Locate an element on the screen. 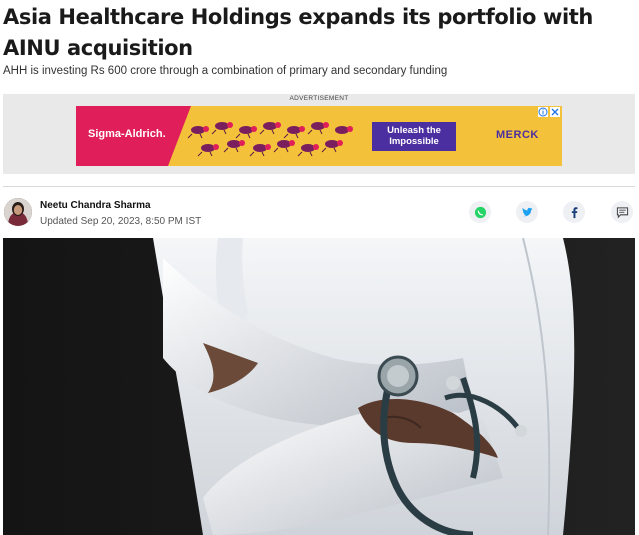 The height and width of the screenshot is (535, 639). ad-cta-button: Unleash the Impossible is located at coordinates (414, 136).